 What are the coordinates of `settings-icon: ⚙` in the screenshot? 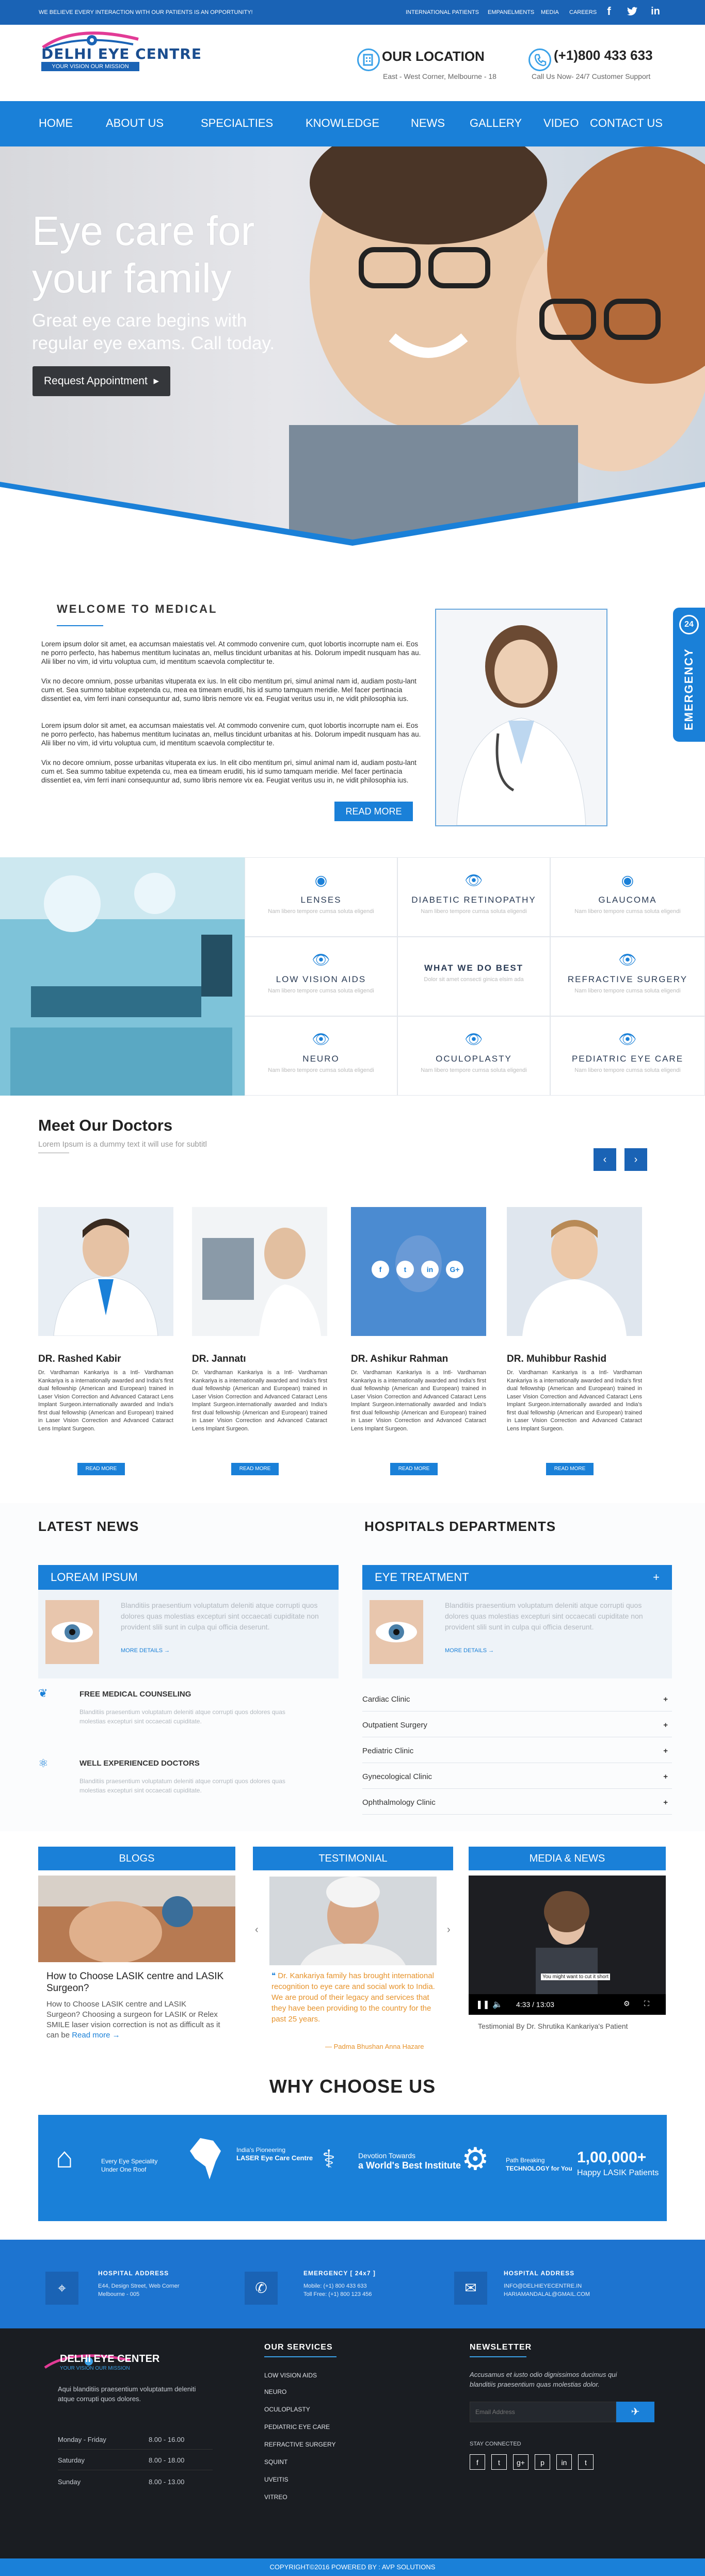 It's located at (626, 2004).